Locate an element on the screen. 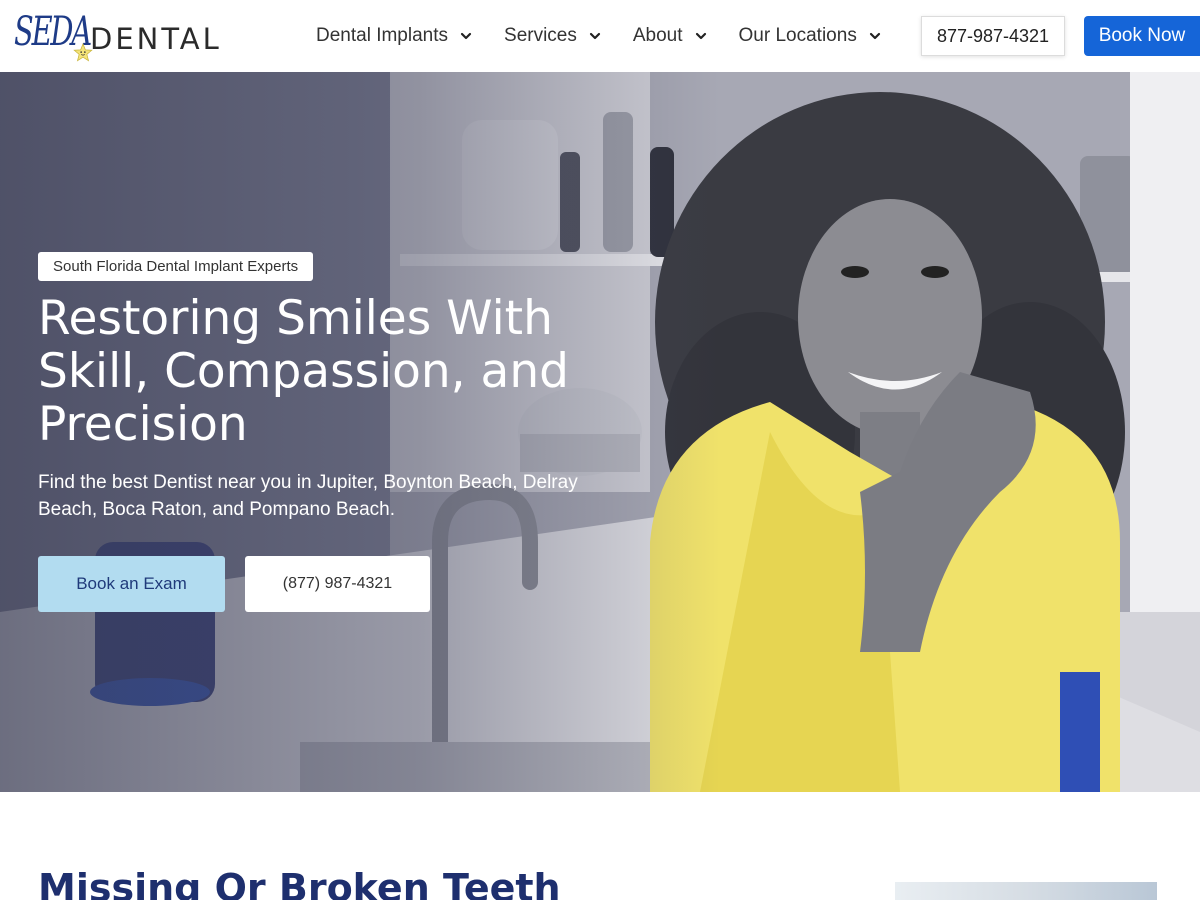 This screenshot has width=1200, height=900. book-exam-button: Book an Exam is located at coordinates (131, 584).